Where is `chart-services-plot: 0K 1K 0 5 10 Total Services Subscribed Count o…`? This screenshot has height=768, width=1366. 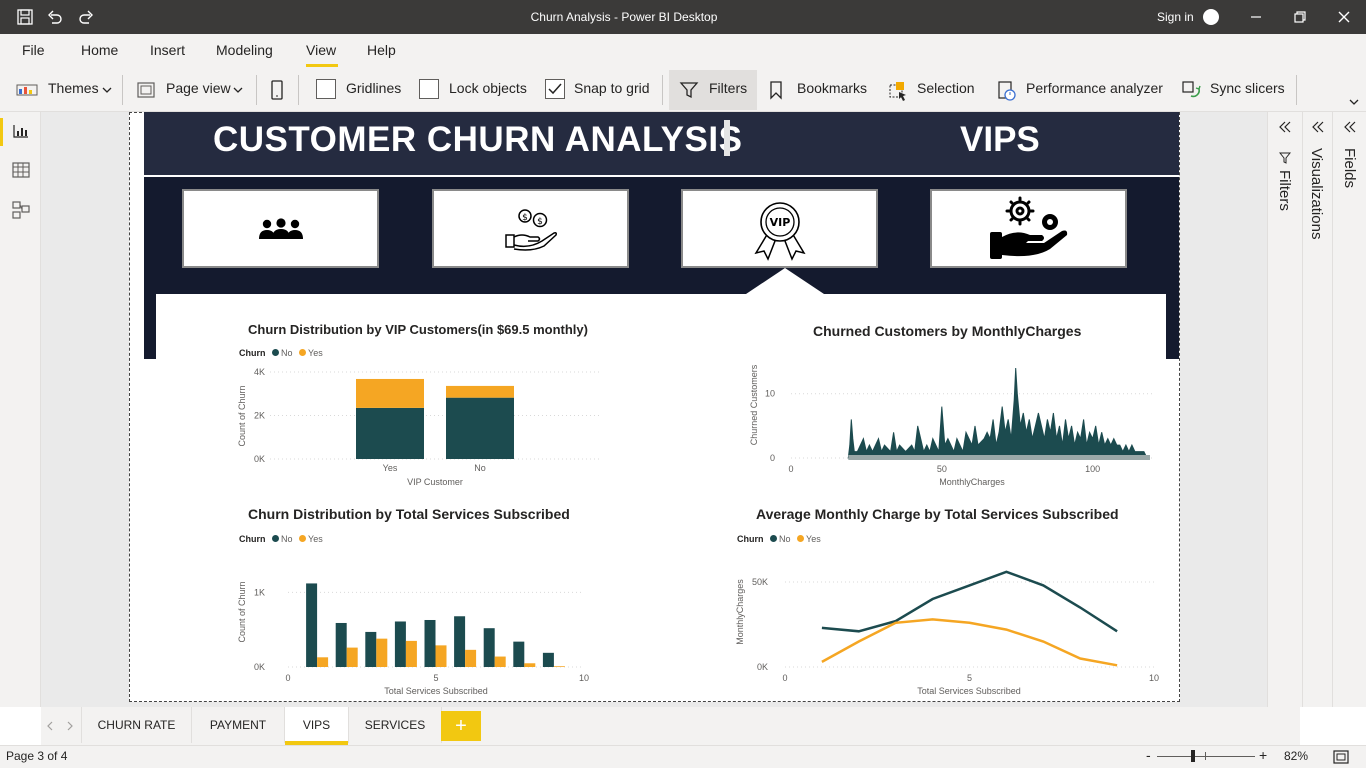
chart-services-plot: 0K 1K 0 5 10 Total Services Subscribed Count o… is located at coordinates (422, 630).